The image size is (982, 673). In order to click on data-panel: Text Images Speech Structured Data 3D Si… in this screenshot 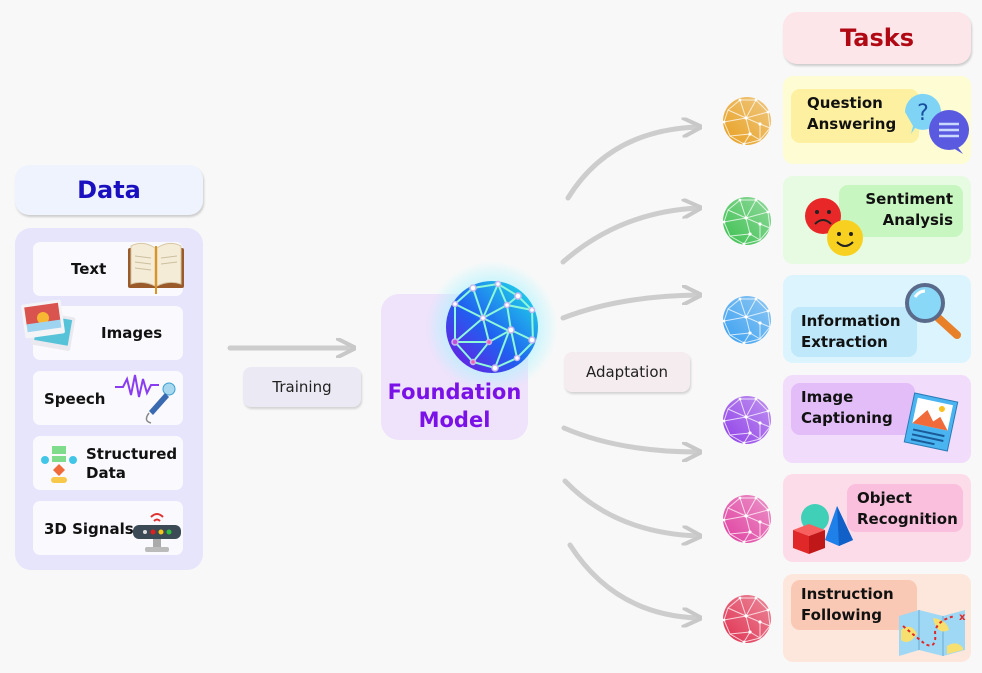, I will do `click(109, 399)`.